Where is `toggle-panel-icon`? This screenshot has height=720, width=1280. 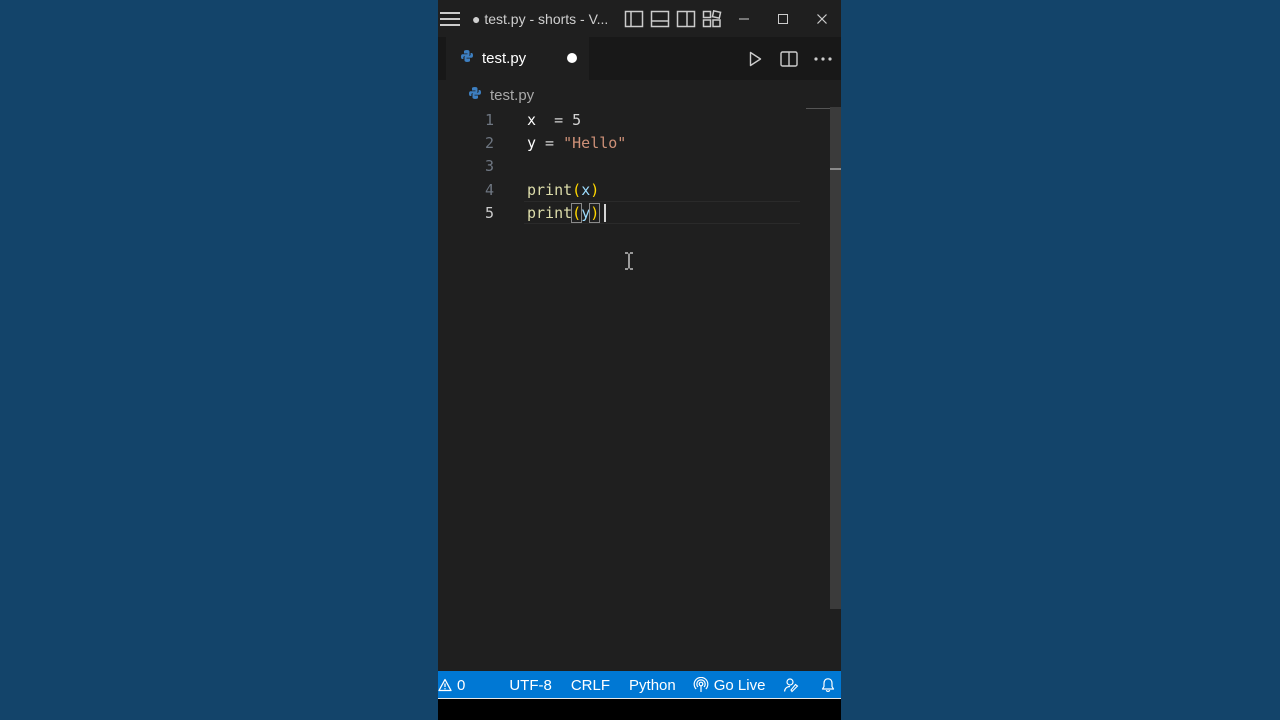 toggle-panel-icon is located at coordinates (660, 19).